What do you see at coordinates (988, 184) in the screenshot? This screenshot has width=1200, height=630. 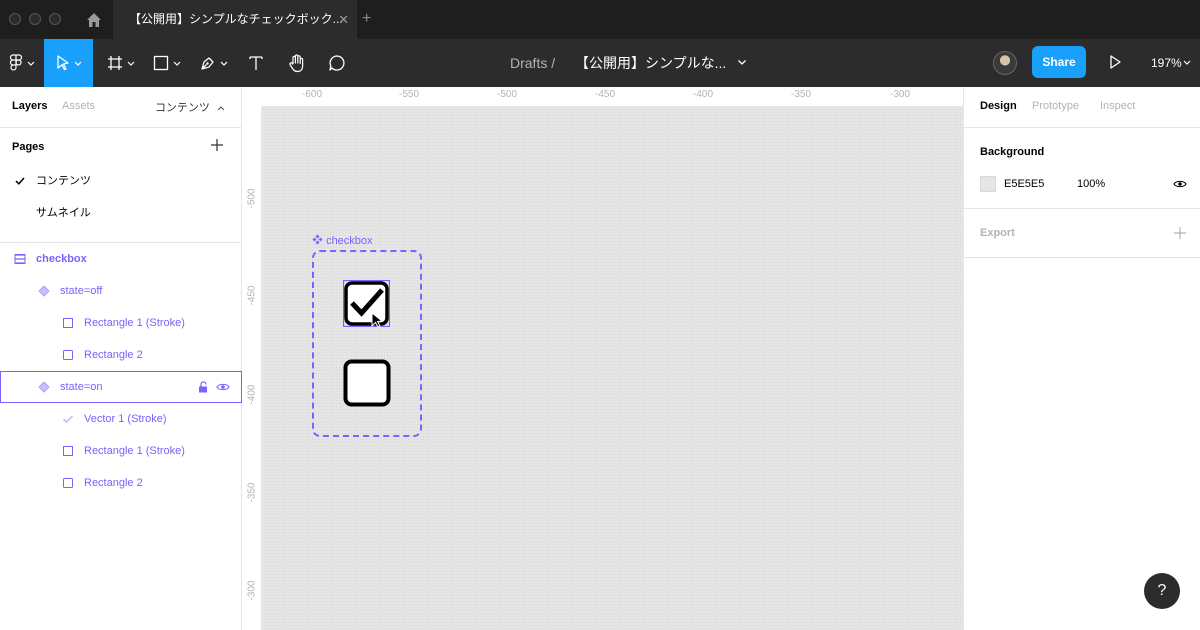 I see `background-color-swatch` at bounding box center [988, 184].